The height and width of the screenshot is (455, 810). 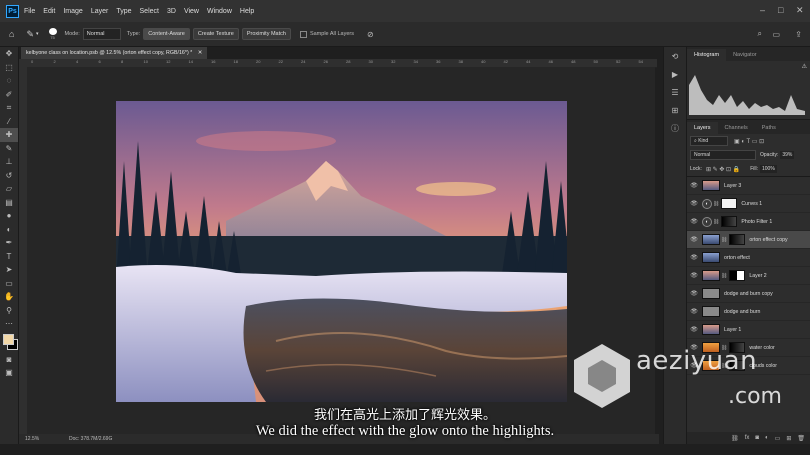 What do you see at coordinates (782, 10) in the screenshot?
I see `restore-icon: □` at bounding box center [782, 10].